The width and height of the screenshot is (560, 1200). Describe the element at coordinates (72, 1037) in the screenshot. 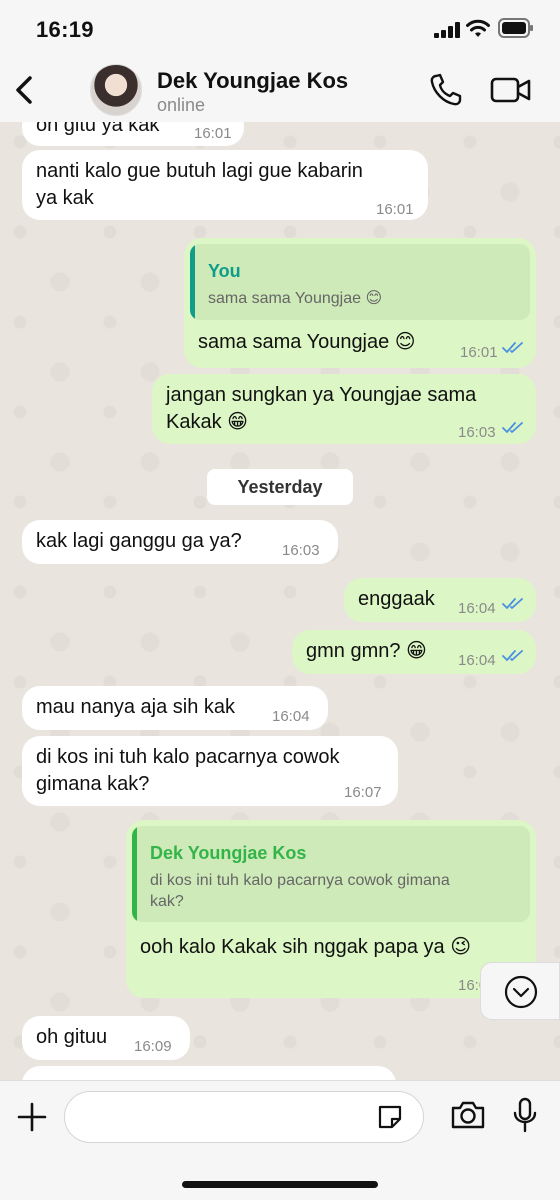

I see `message-text: oh gituu` at that location.